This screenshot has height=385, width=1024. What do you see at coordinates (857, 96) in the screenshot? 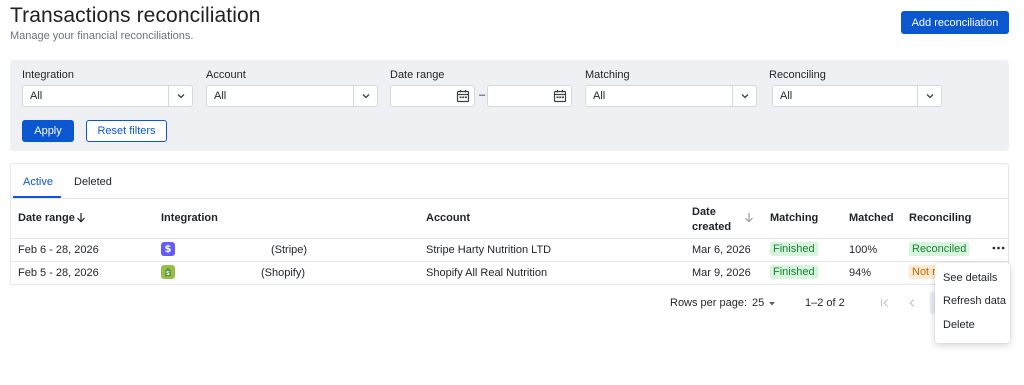
I see `reconciling-select: All` at bounding box center [857, 96].